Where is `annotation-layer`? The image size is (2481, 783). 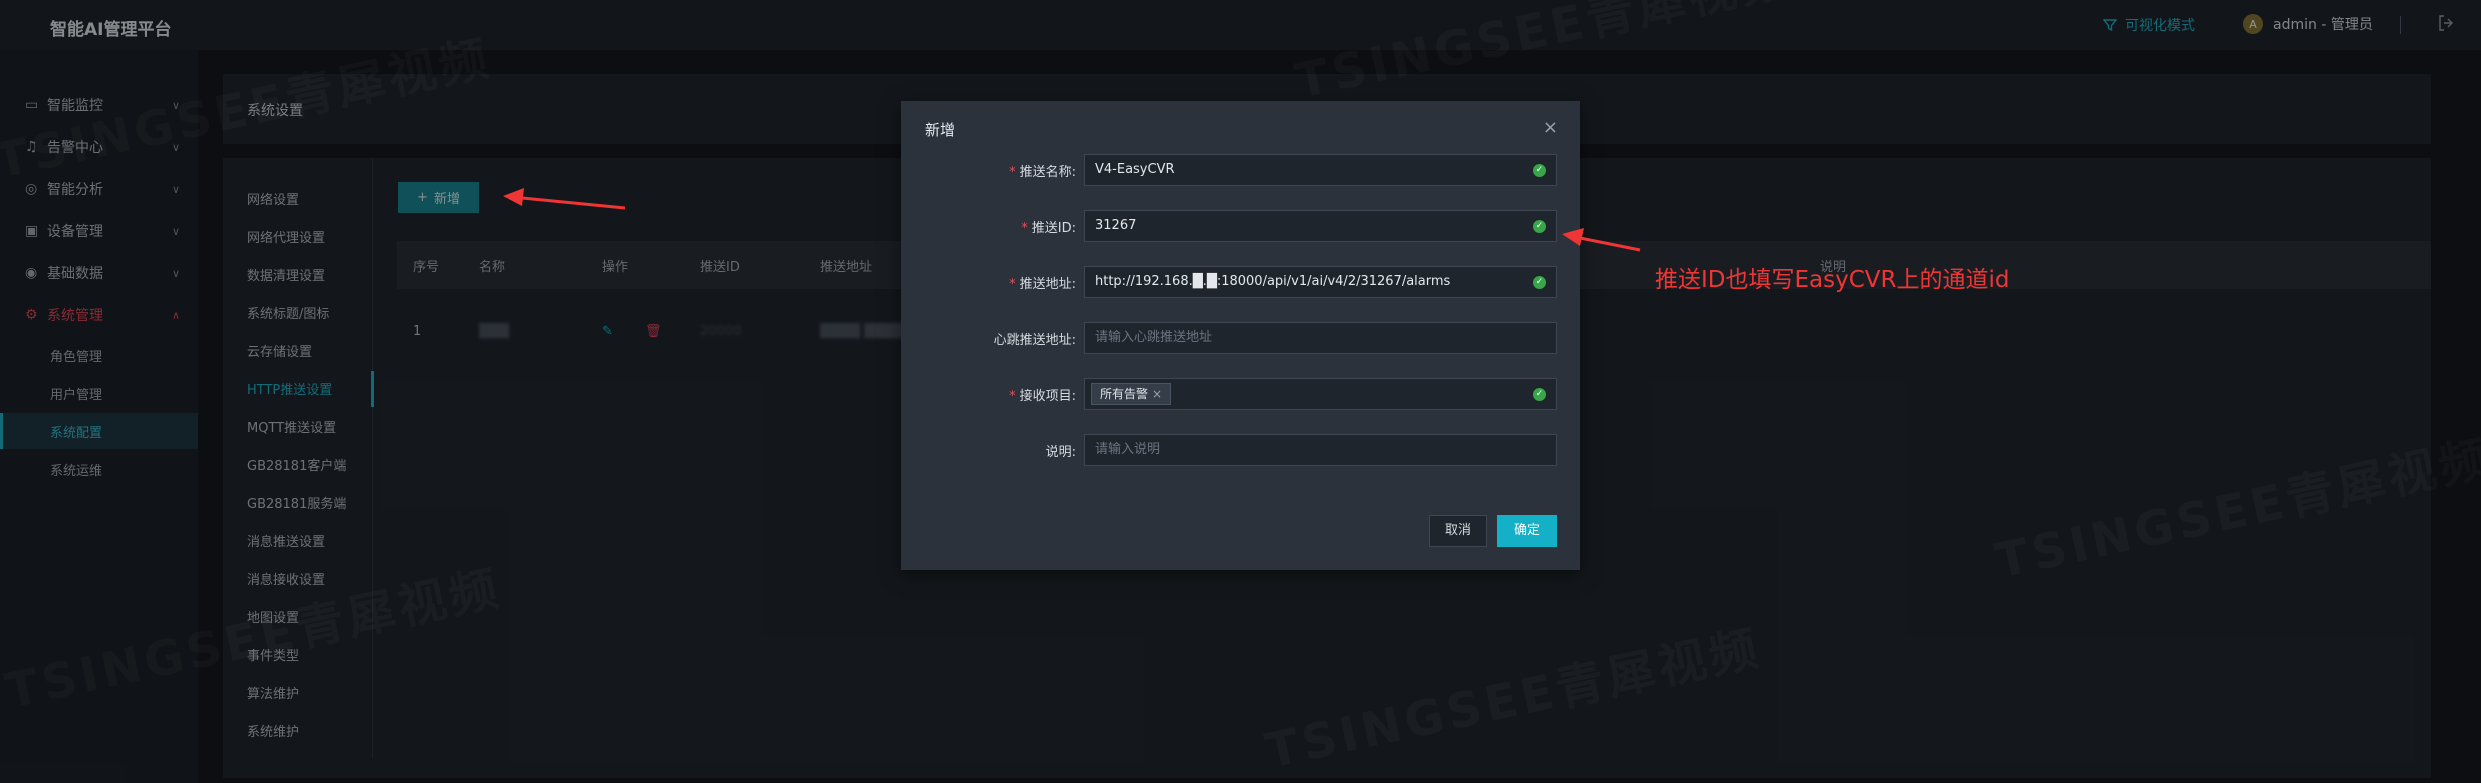 annotation-layer is located at coordinates (1072, 220).